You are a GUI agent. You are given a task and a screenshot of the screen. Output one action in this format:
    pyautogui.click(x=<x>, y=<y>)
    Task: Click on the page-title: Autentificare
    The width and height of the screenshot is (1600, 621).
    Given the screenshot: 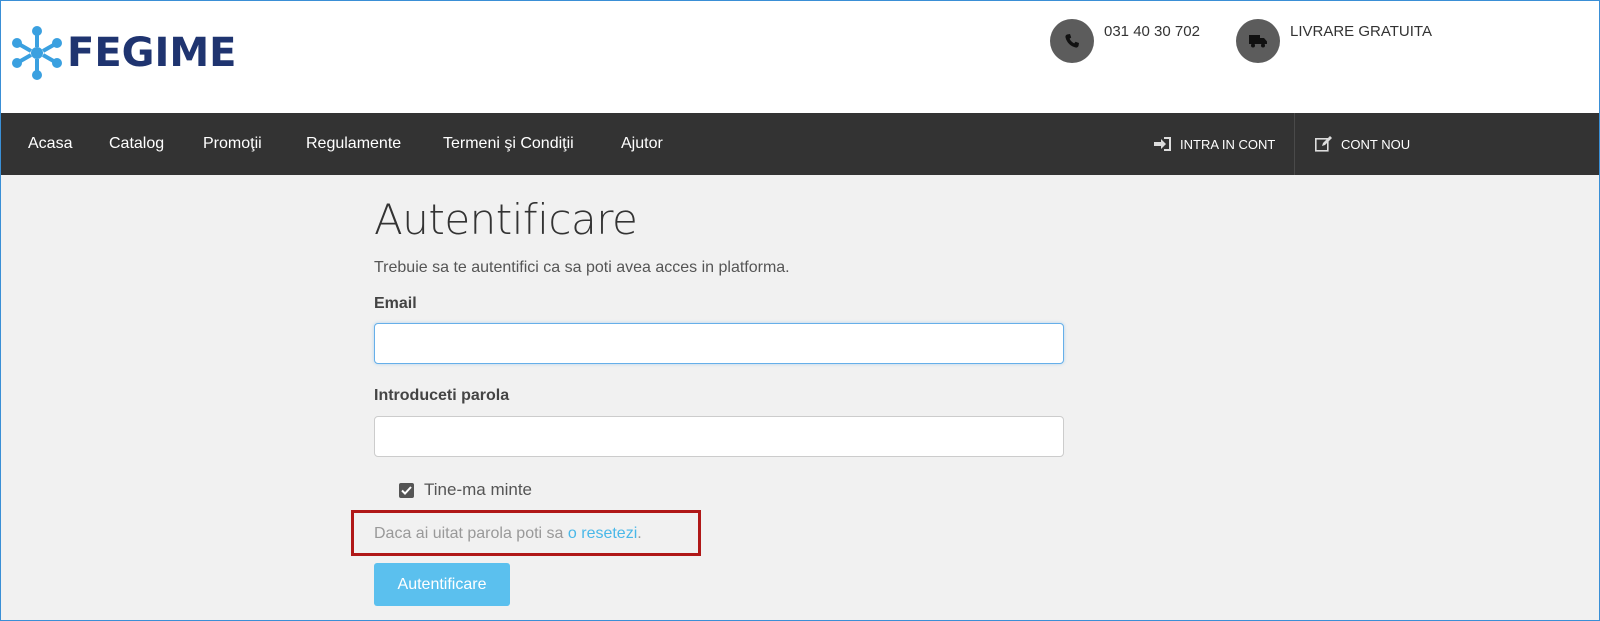 What is the action you would take?
    pyautogui.click(x=506, y=219)
    